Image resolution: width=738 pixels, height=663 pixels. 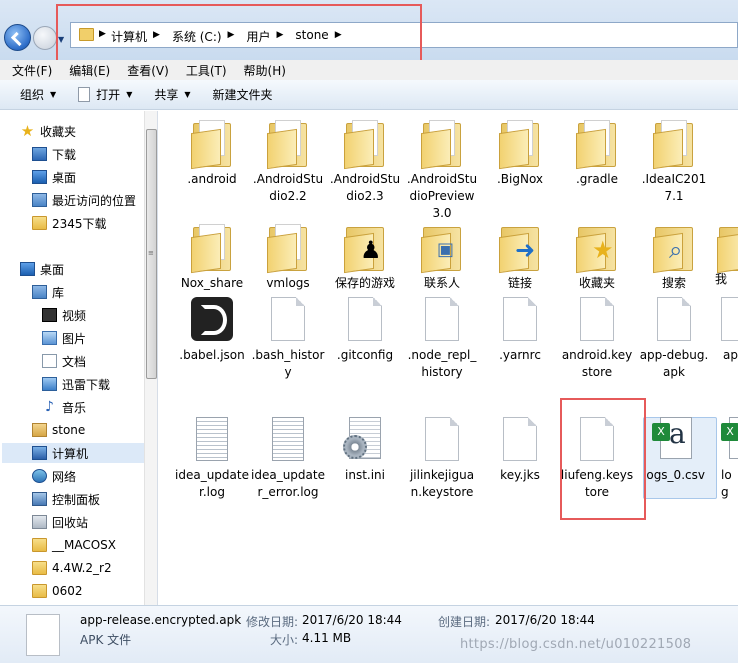 What do you see at coordinates (265, 70) in the screenshot?
I see `menu-help: 帮助(H)` at bounding box center [265, 70].